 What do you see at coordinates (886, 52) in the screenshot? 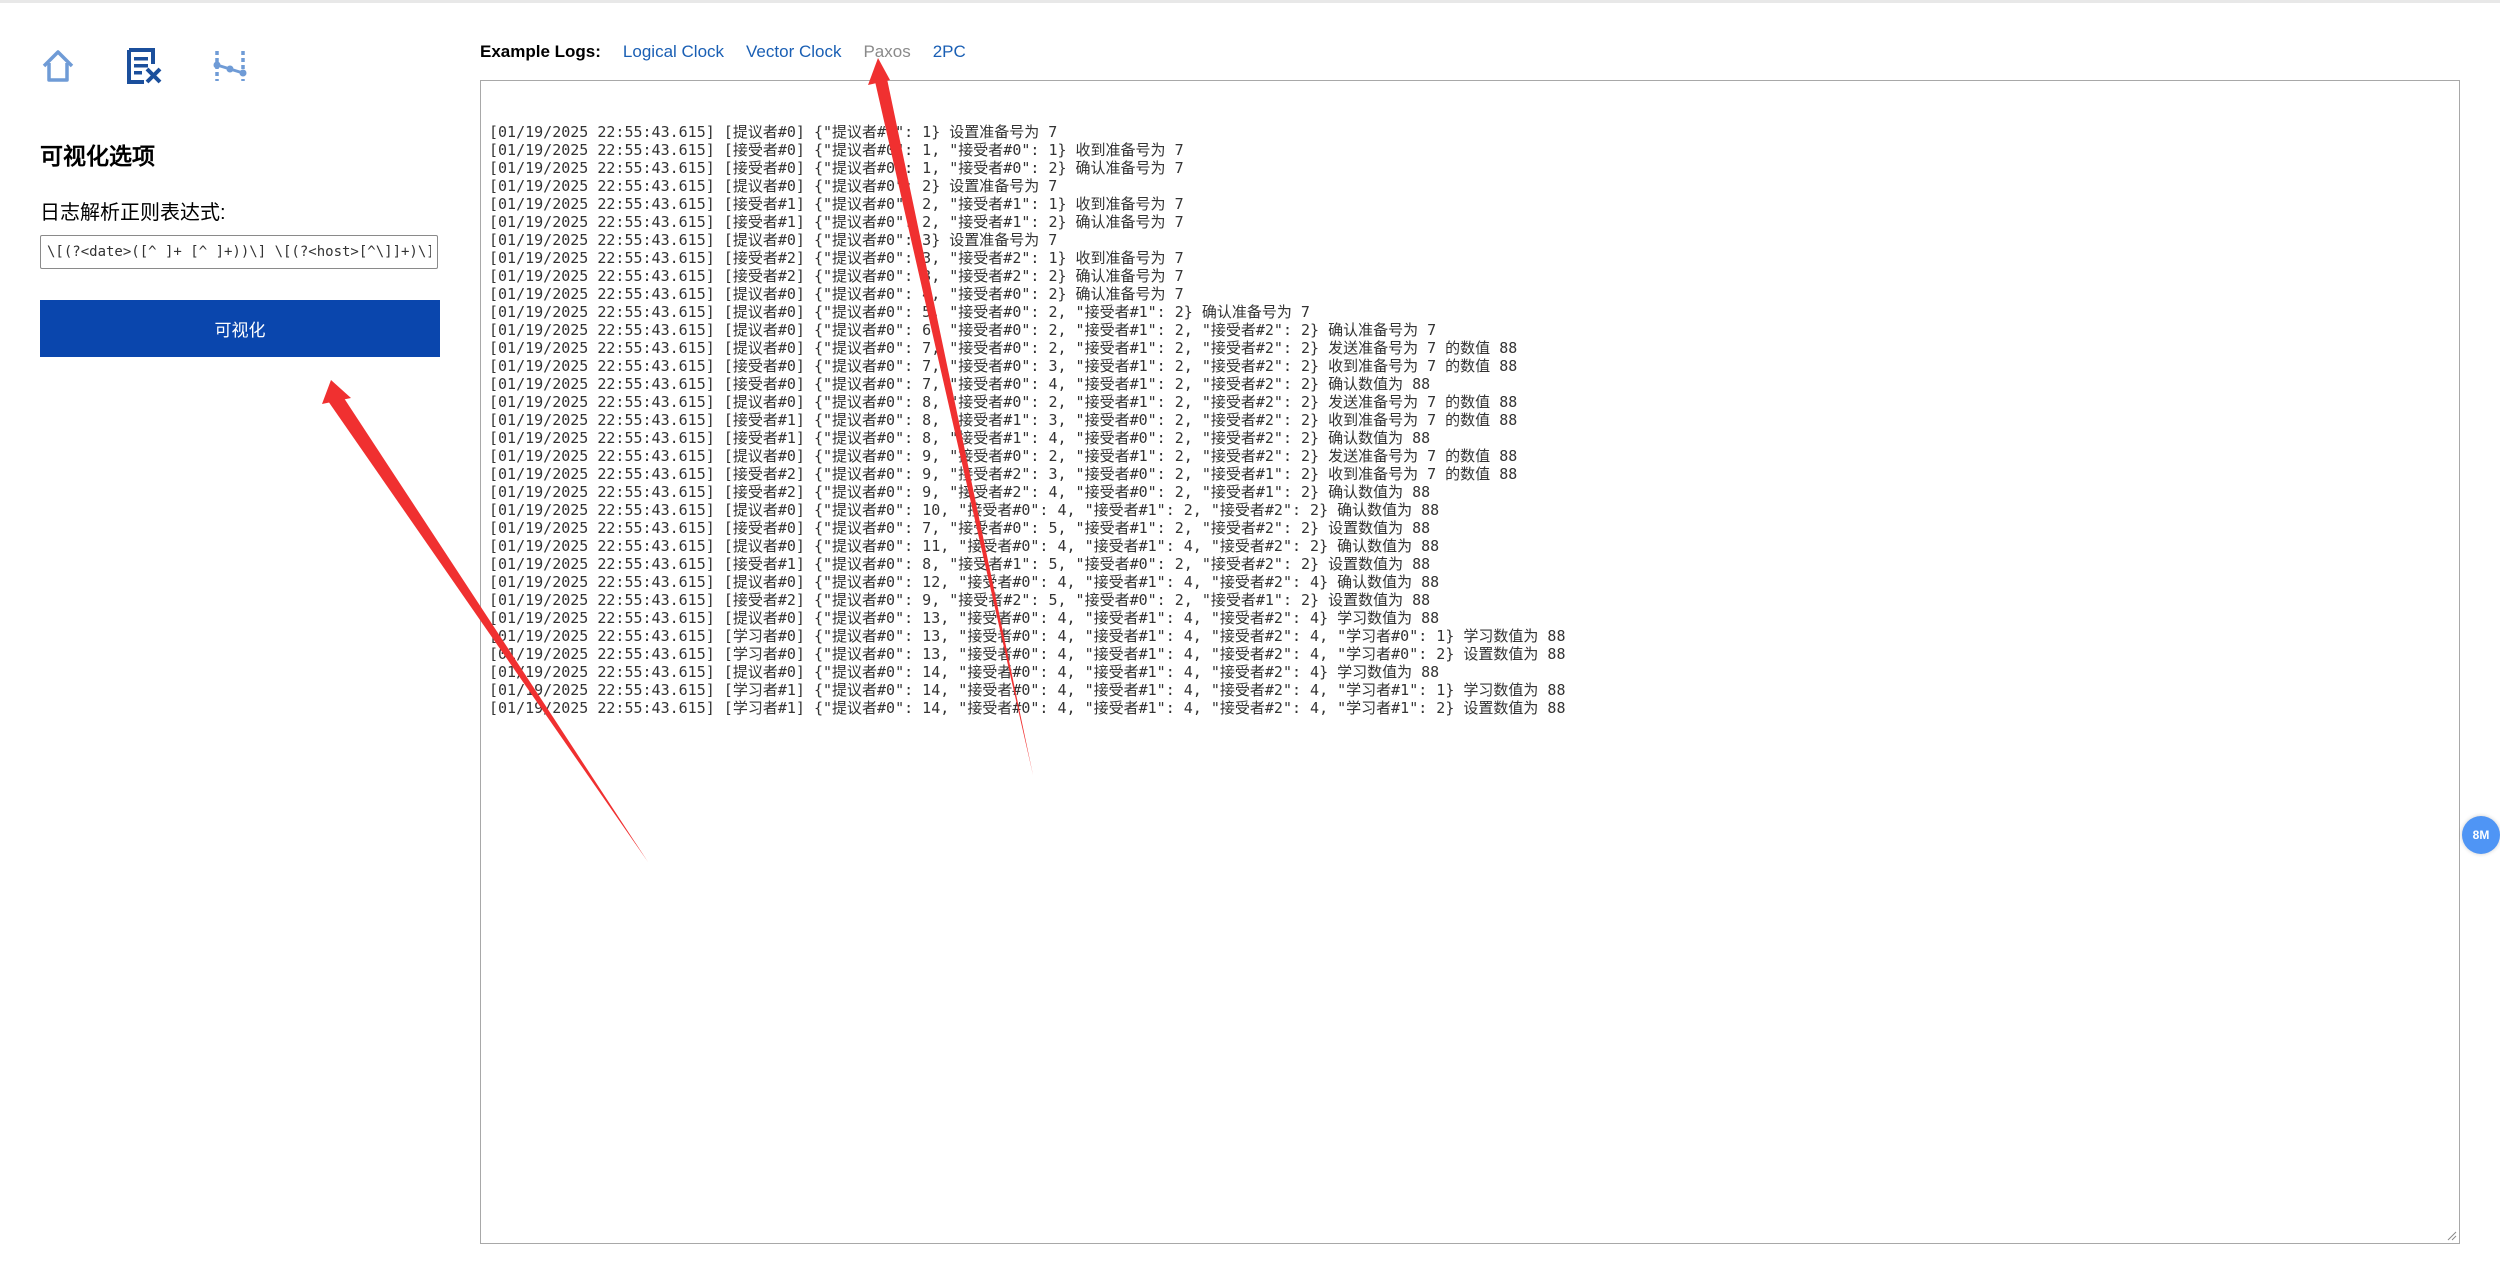
I see `example-link-paxos: Paxos` at bounding box center [886, 52].